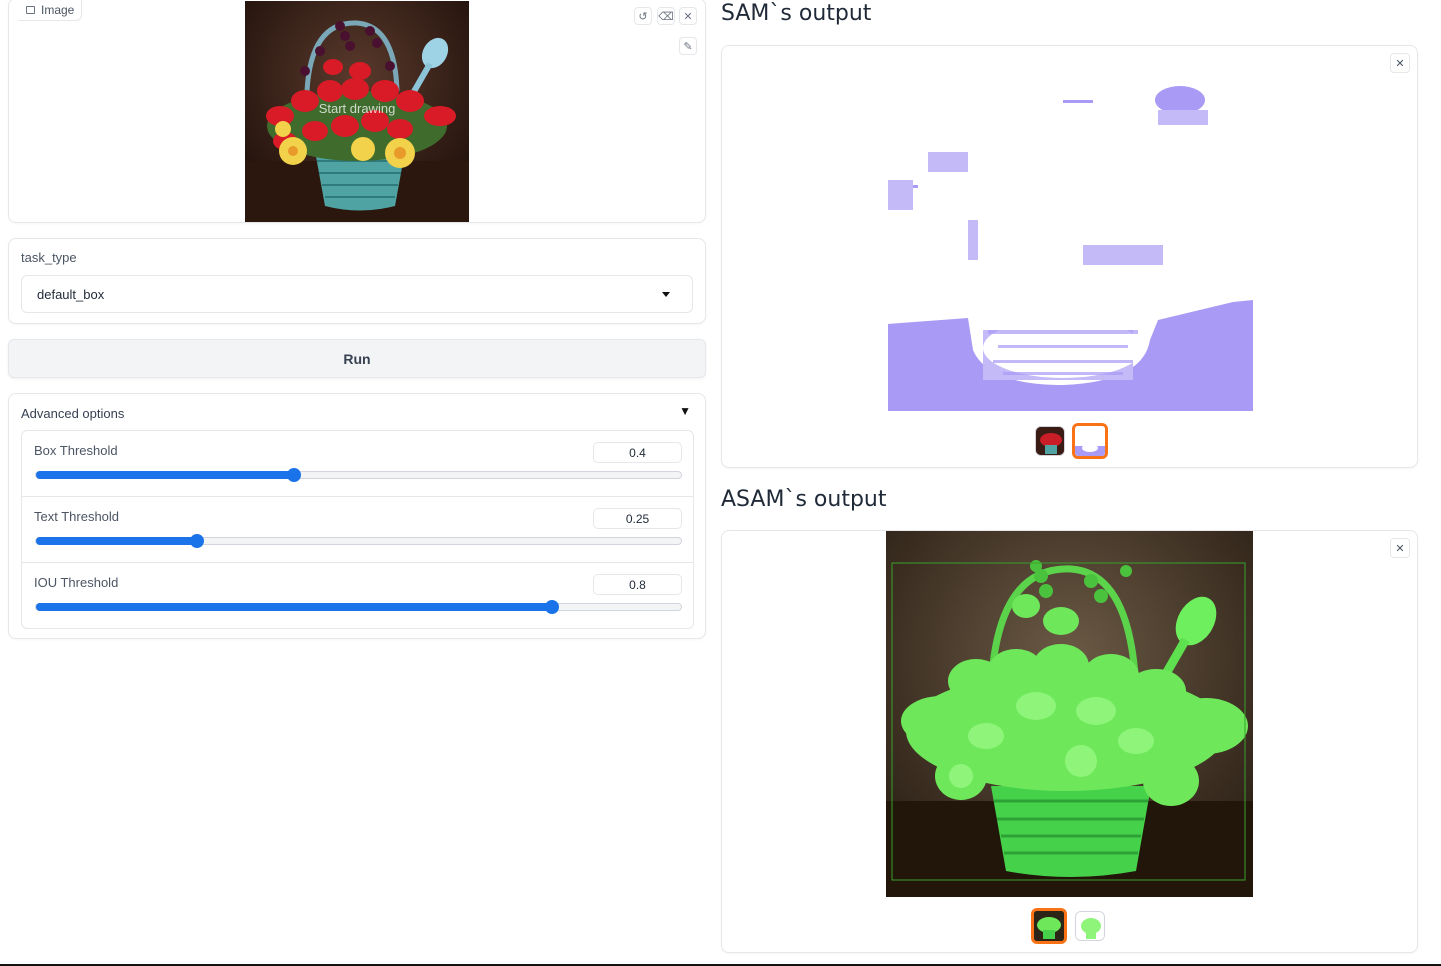 The width and height of the screenshot is (1441, 966). I want to click on undo-icon: ↺, so click(643, 16).